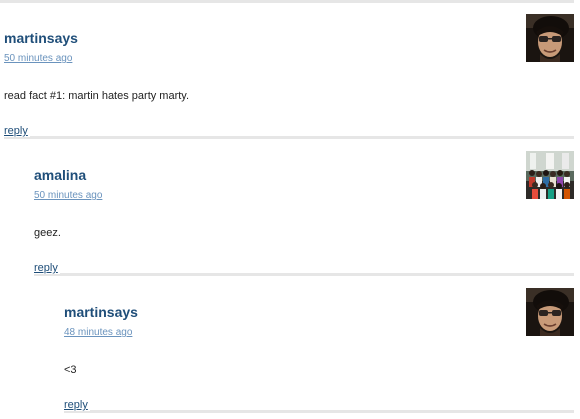 Image resolution: width=580 pixels, height=419 pixels. What do you see at coordinates (60, 175) in the screenshot?
I see `comment-author-link: amalina` at bounding box center [60, 175].